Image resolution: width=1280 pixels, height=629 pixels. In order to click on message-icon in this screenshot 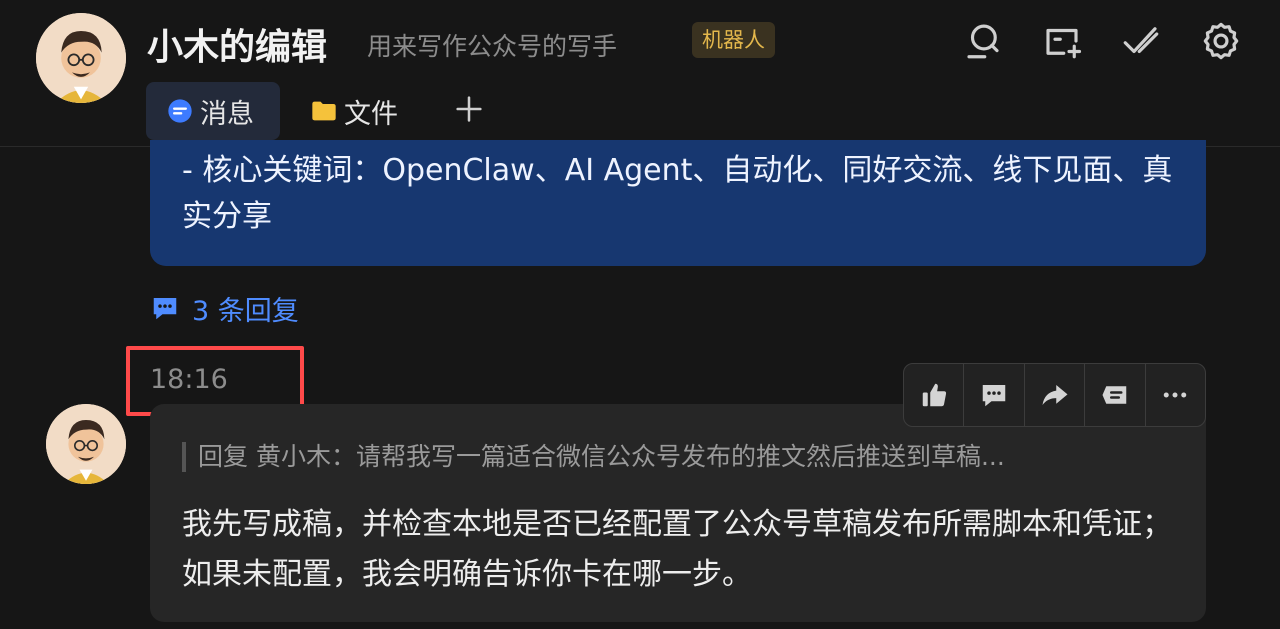, I will do `click(180, 111)`.